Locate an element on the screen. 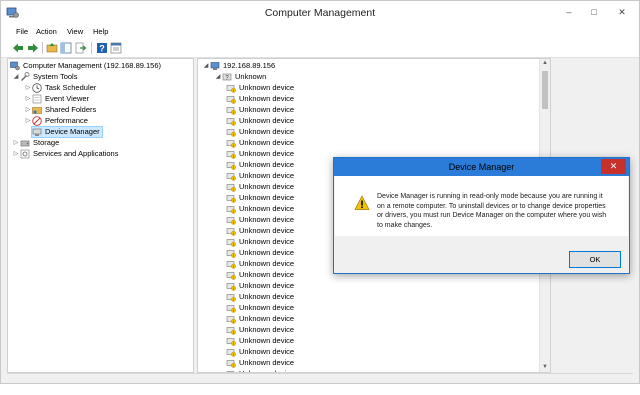 This screenshot has height=395, width=640. window-title: Computer Management is located at coordinates (320, 13).